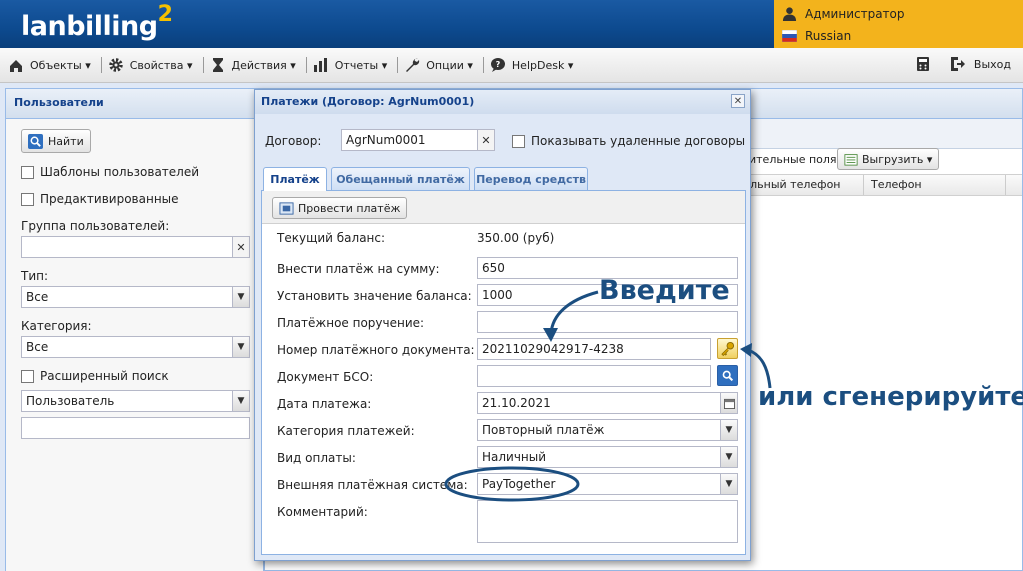  I want to click on arrow-generate-head, so click(746, 350).